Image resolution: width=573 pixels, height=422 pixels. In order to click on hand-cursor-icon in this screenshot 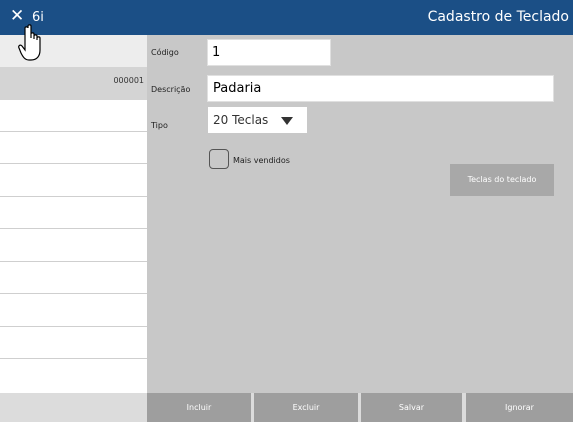, I will do `click(29, 42)`.